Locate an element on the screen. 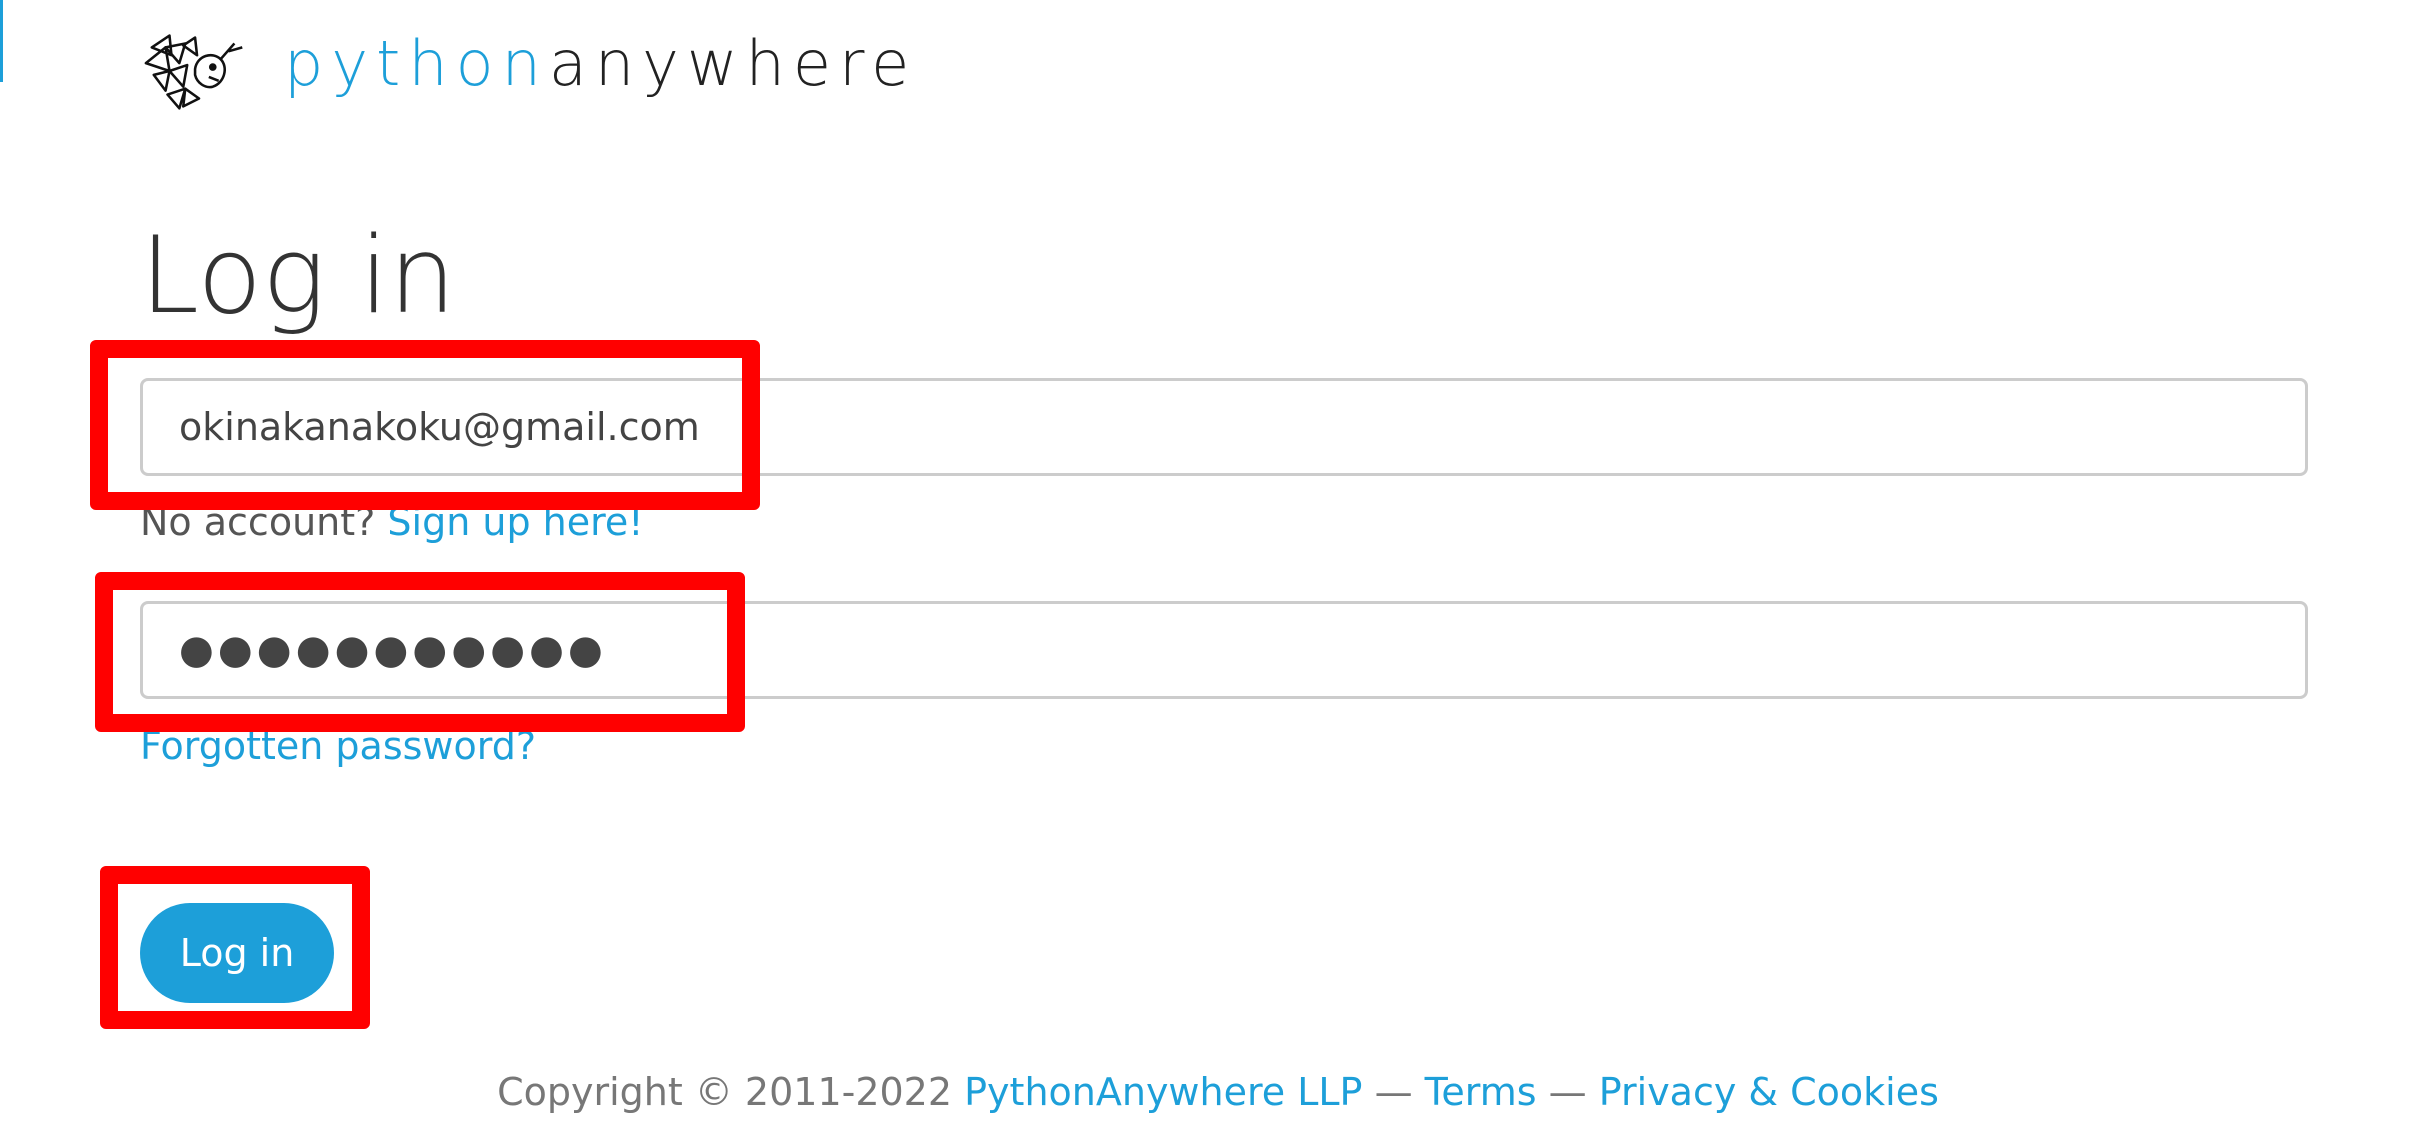 The image size is (2436, 1125). signup-prompt: No account? Sign up here! is located at coordinates (392, 522).